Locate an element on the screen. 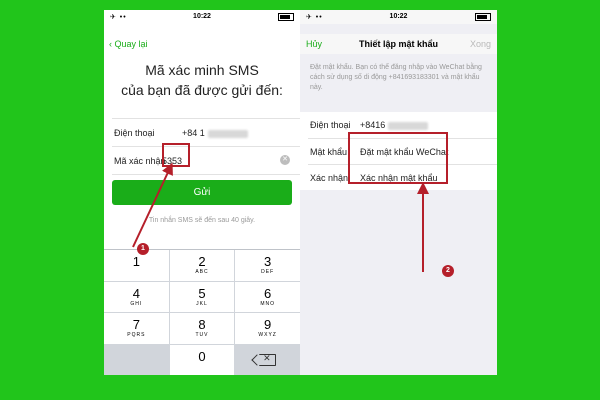 This screenshot has height=400, width=600. delete-key: ✕ is located at coordinates (267, 359).